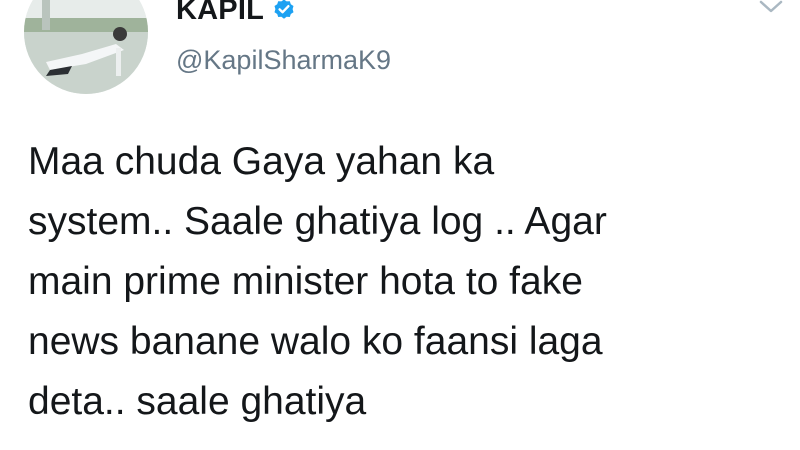 The image size is (800, 450). Describe the element at coordinates (315, 341) in the screenshot. I see `tweet-text-line: news banane walo ko faansi laga` at that location.